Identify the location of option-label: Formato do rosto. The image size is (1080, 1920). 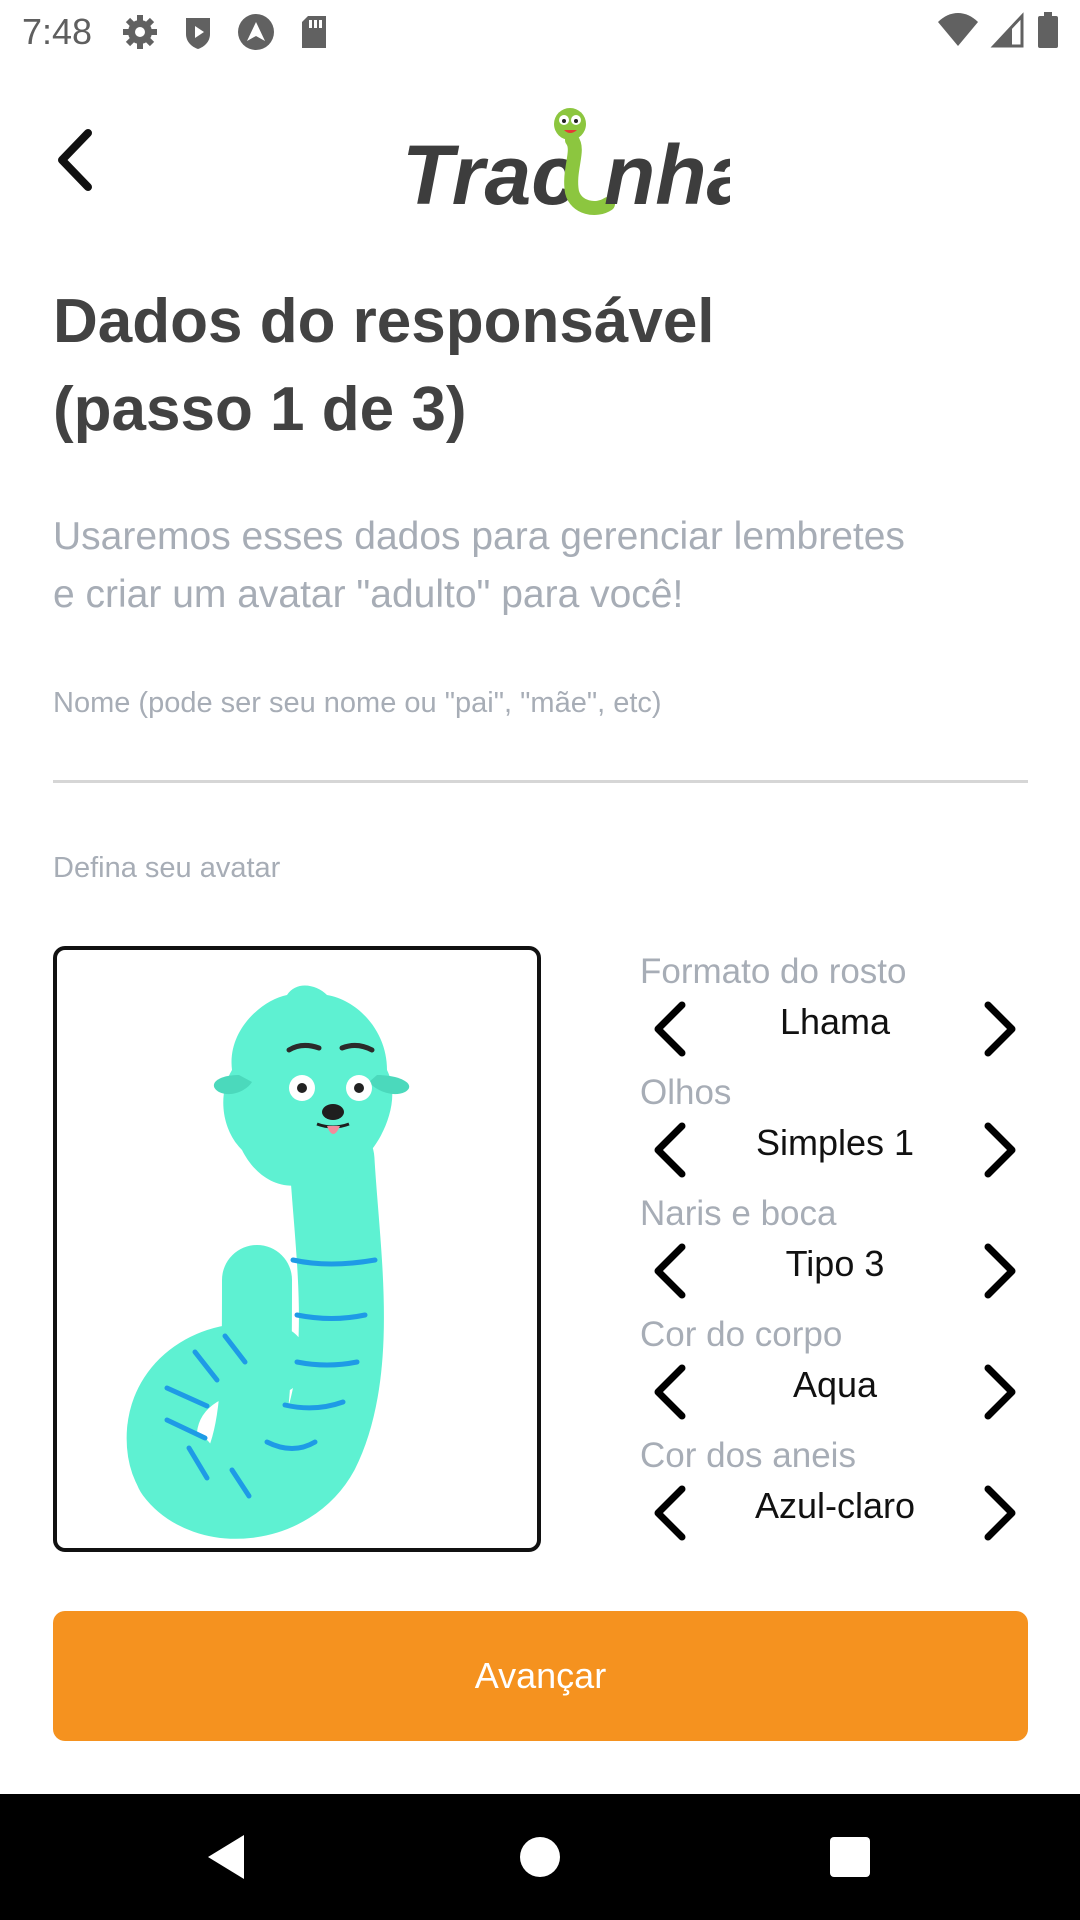
(773, 971).